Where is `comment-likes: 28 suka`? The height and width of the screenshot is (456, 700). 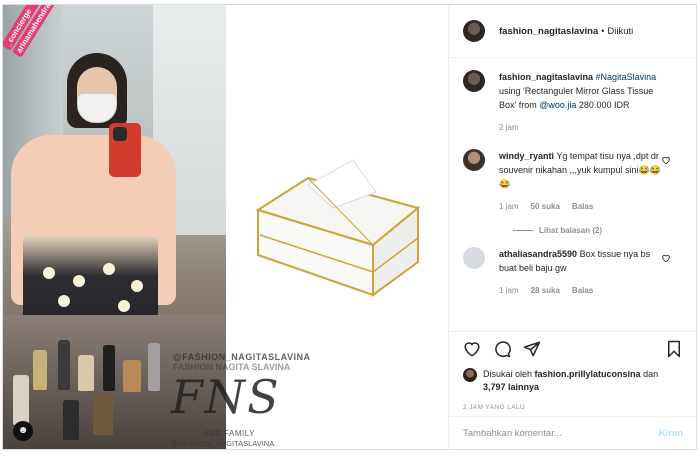
comment-likes: 28 suka is located at coordinates (545, 291).